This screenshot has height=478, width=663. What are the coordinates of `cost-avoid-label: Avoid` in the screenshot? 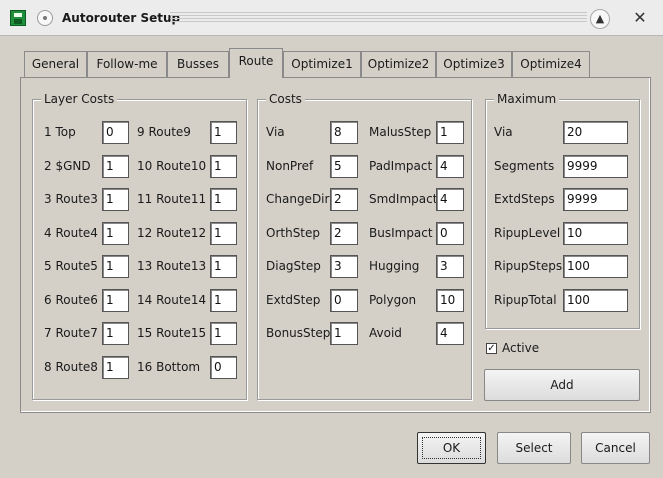 It's located at (385, 333).